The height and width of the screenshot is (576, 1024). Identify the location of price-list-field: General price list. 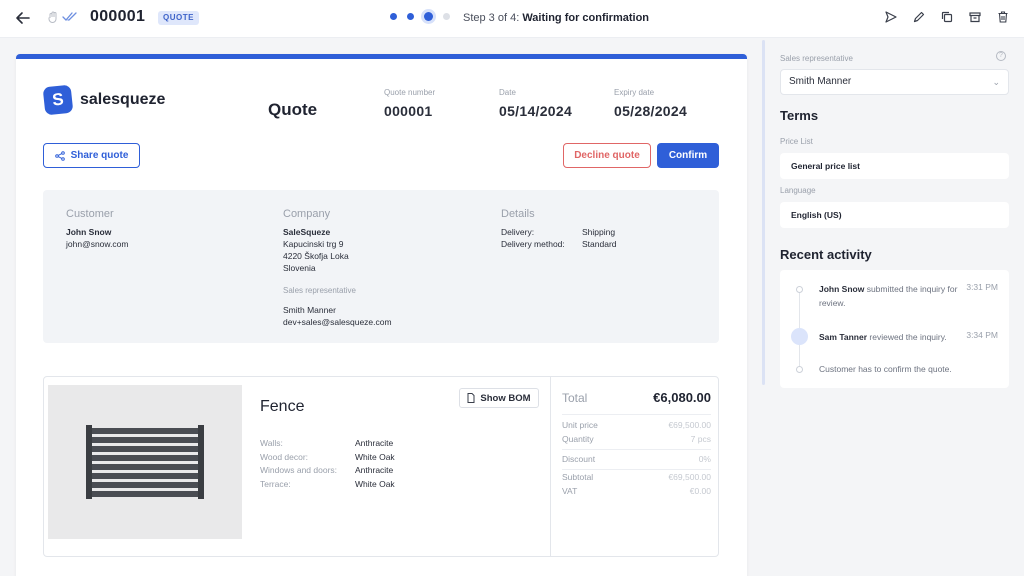
(894, 166).